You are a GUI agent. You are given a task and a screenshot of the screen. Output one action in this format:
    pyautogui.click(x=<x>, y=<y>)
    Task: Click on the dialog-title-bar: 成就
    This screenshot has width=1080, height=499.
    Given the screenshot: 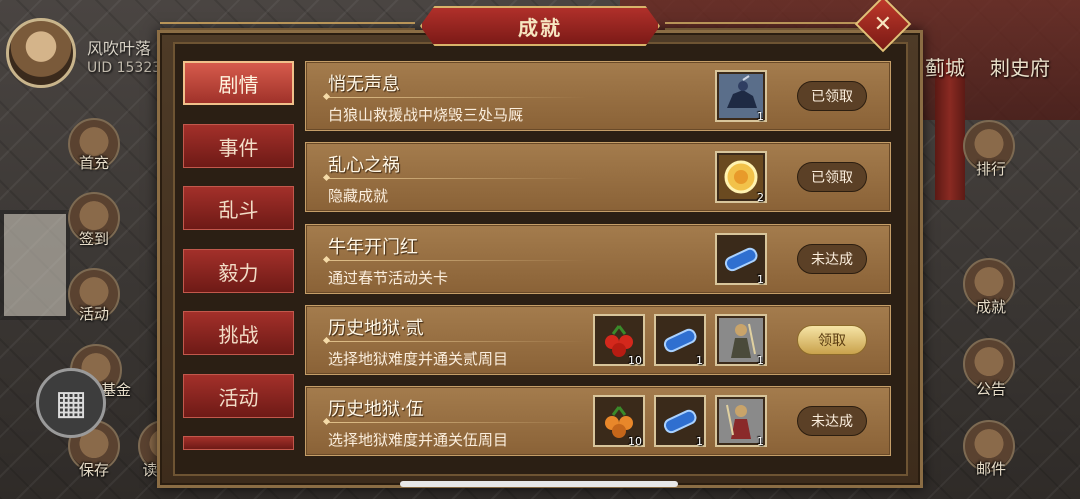 What is the action you would take?
    pyautogui.click(x=540, y=26)
    